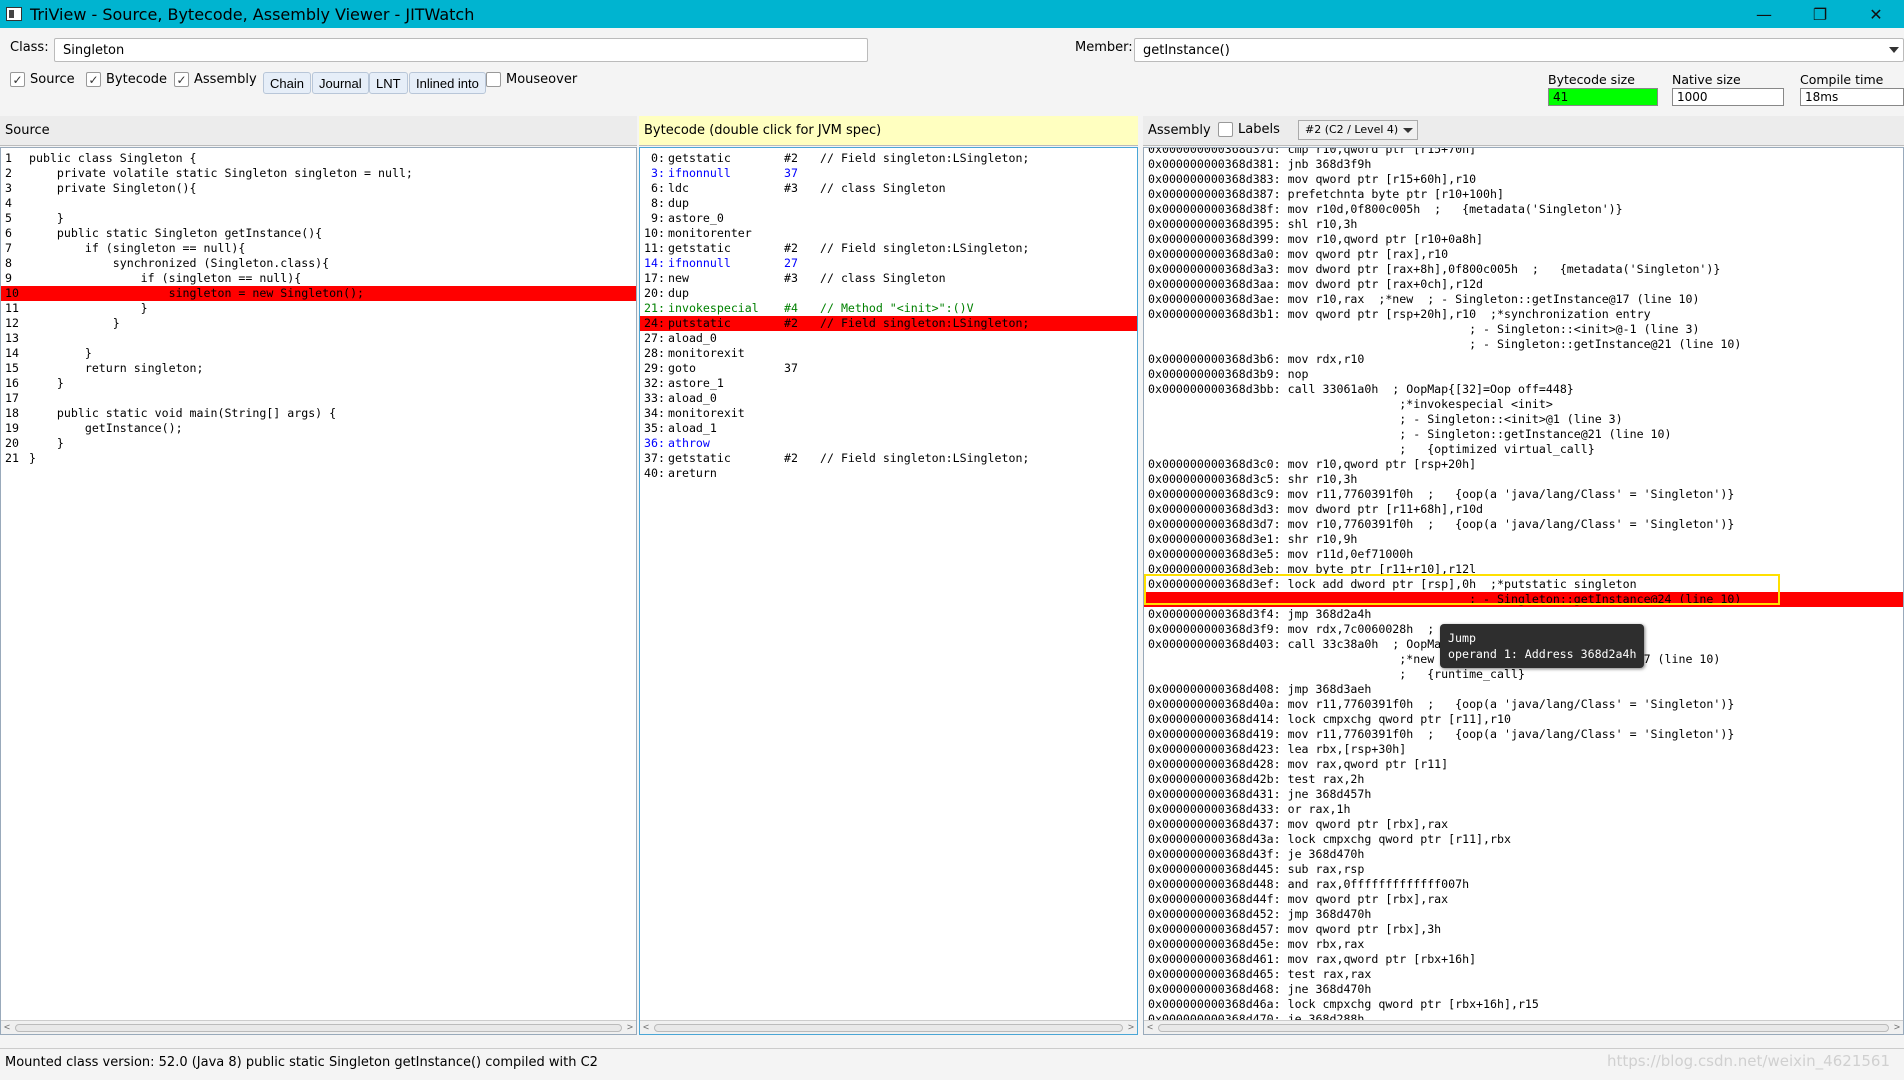 This screenshot has height=1080, width=1904. Describe the element at coordinates (888, 473) in the screenshot. I see `bytecode-row: 40: areturn` at that location.